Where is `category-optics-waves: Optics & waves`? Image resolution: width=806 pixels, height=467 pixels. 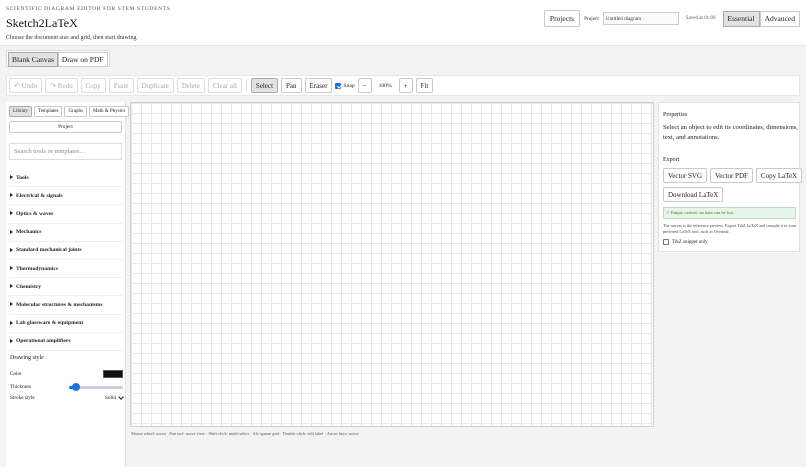
category-optics-waves: Optics & waves is located at coordinates (65, 214).